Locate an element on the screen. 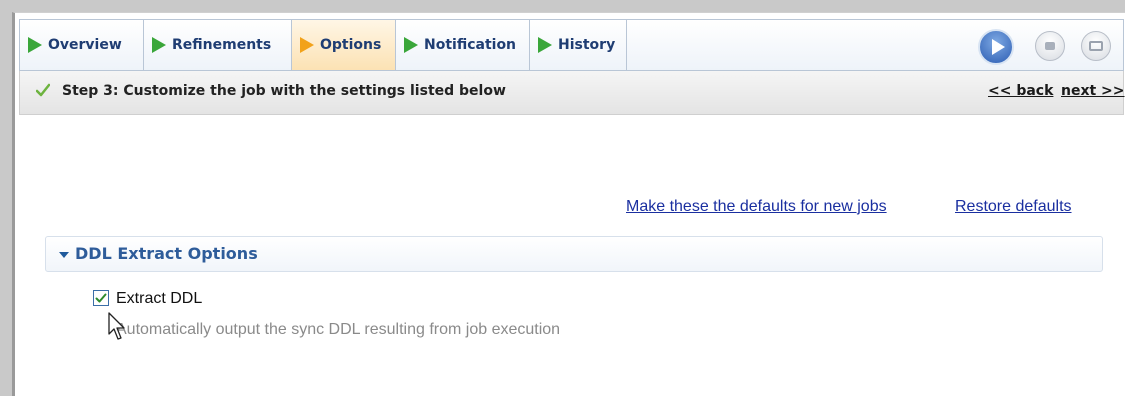 Image resolution: width=1125 pixels, height=396 pixels. stop-job-button is located at coordinates (1050, 46).